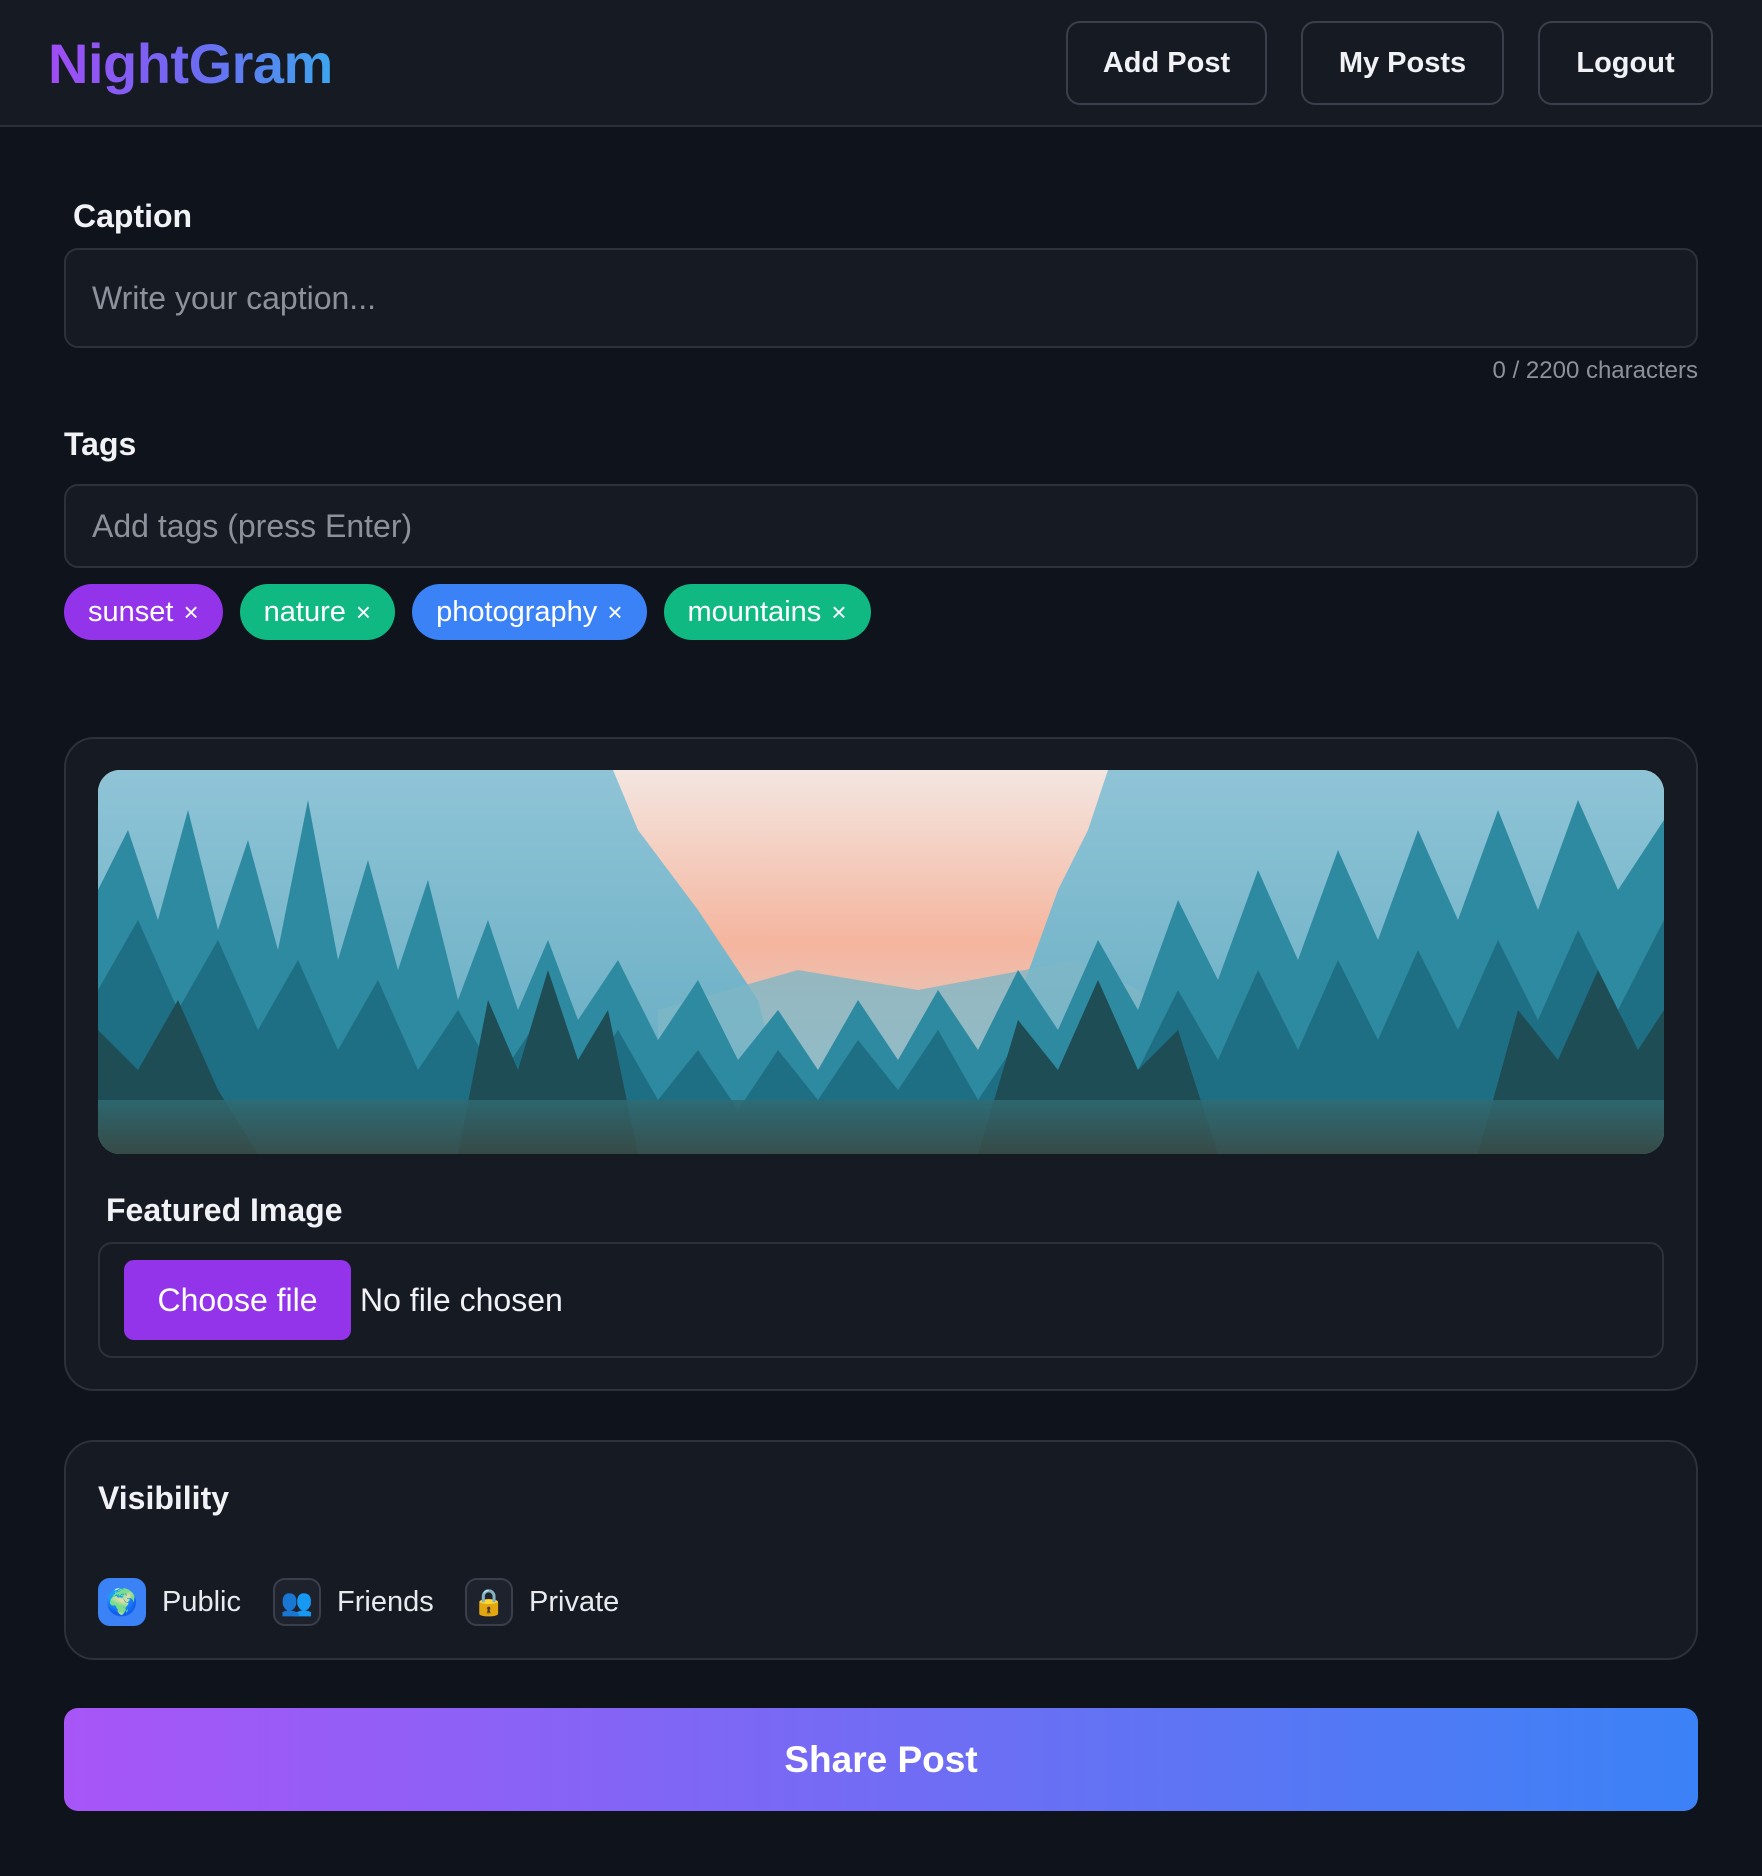  What do you see at coordinates (100, 444) in the screenshot?
I see `tags-label: Tags` at bounding box center [100, 444].